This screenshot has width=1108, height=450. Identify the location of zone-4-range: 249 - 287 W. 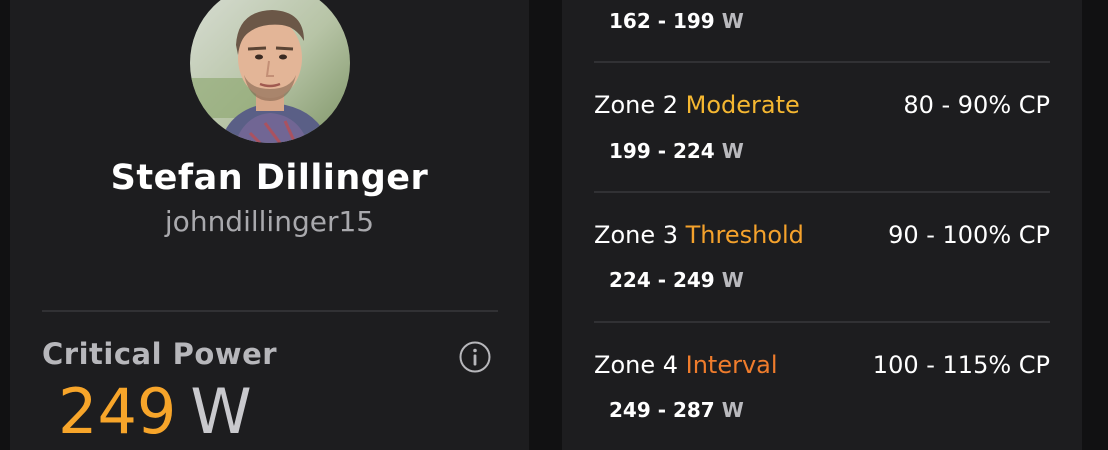
(676, 410).